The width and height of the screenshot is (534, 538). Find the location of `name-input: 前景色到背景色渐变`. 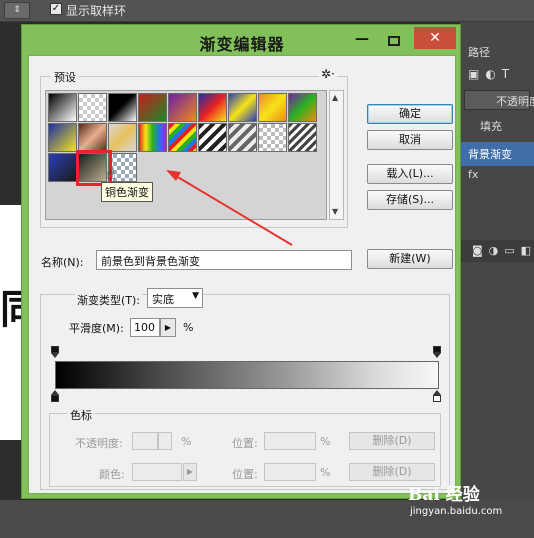

name-input: 前景色到背景色渐变 is located at coordinates (224, 260).